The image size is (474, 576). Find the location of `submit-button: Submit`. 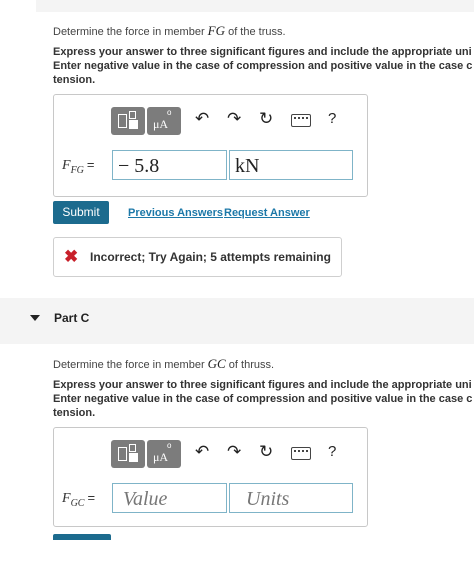

submit-button: Submit is located at coordinates (81, 212).